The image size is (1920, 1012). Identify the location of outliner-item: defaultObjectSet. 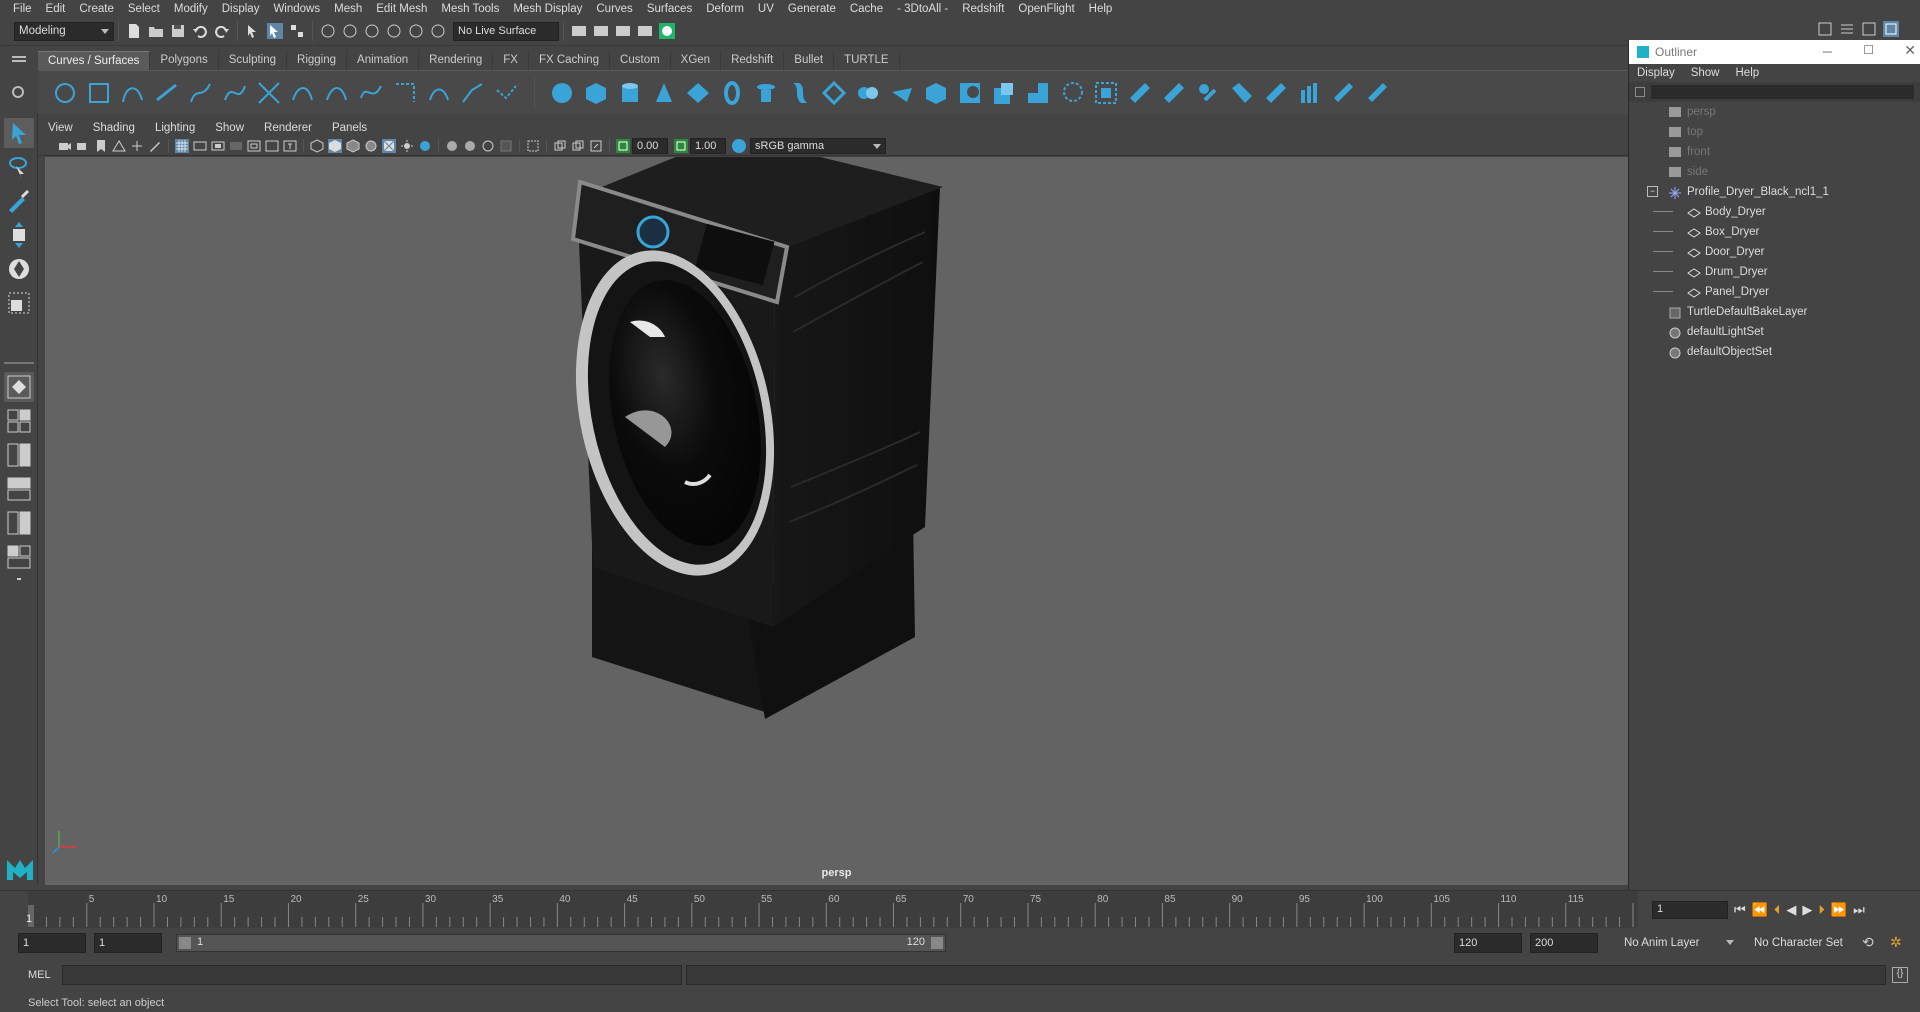
(1774, 352).